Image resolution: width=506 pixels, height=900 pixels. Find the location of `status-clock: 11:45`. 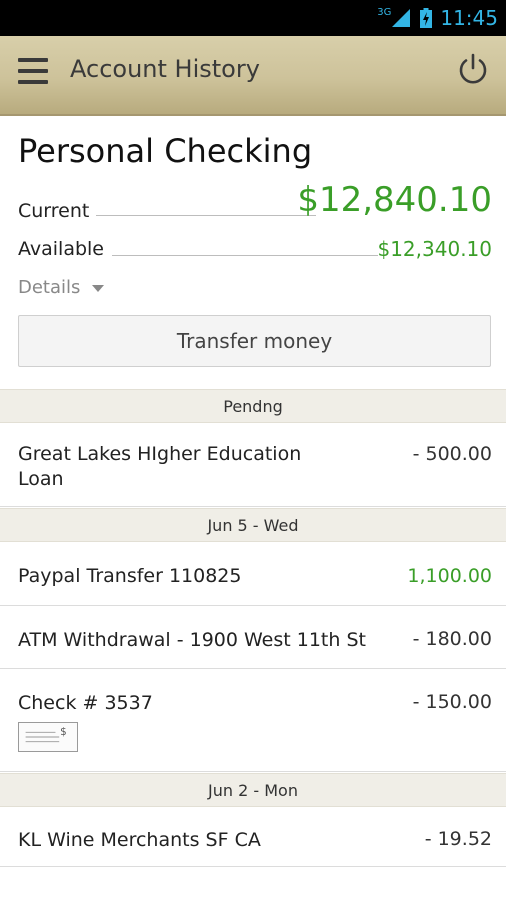

status-clock: 11:45 is located at coordinates (469, 18).